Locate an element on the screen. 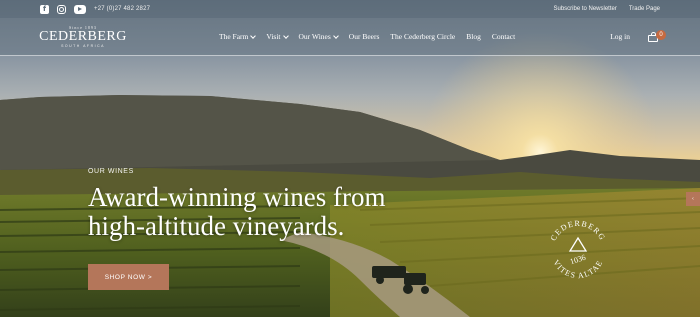 This screenshot has width=700, height=317. nav-item-the-farm: The Farm is located at coordinates (238, 36).